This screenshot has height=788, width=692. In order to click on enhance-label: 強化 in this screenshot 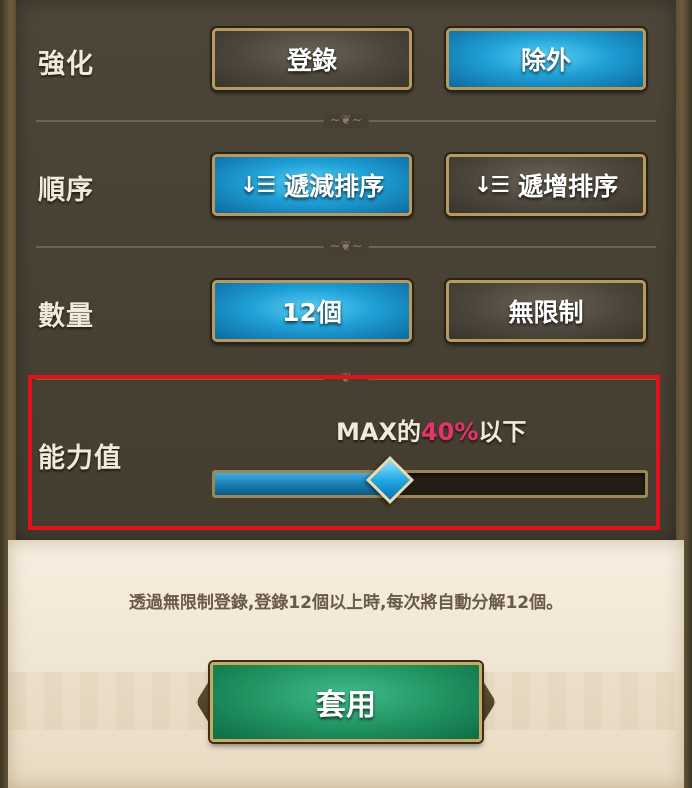, I will do `click(66, 64)`.